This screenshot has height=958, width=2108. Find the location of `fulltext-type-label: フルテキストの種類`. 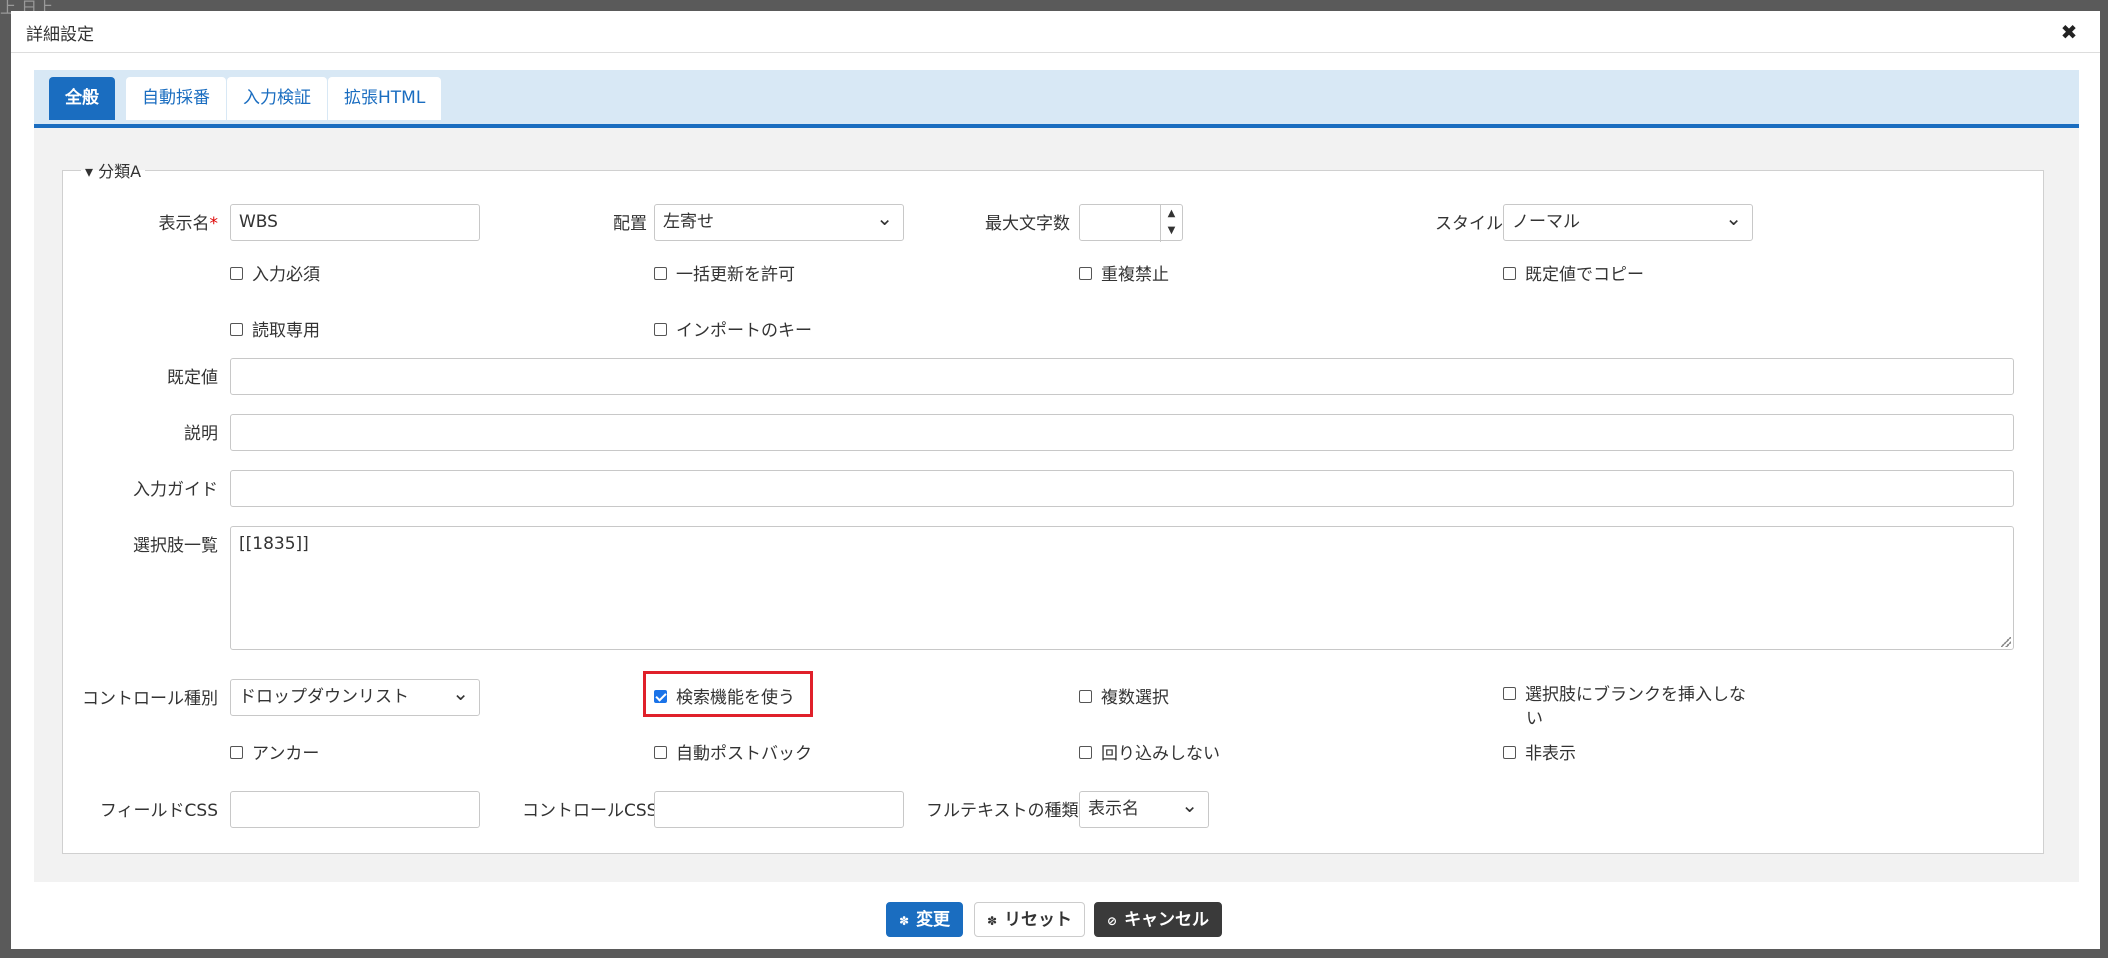

fulltext-type-label: フルテキストの種類 is located at coordinates (1002, 811).